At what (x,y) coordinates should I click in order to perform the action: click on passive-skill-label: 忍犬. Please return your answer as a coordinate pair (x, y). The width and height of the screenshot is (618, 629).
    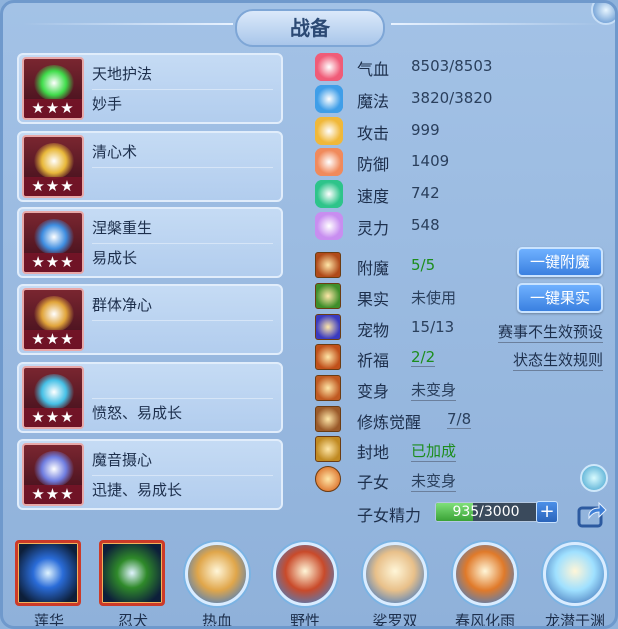
    Looking at the image, I should click on (132, 620).